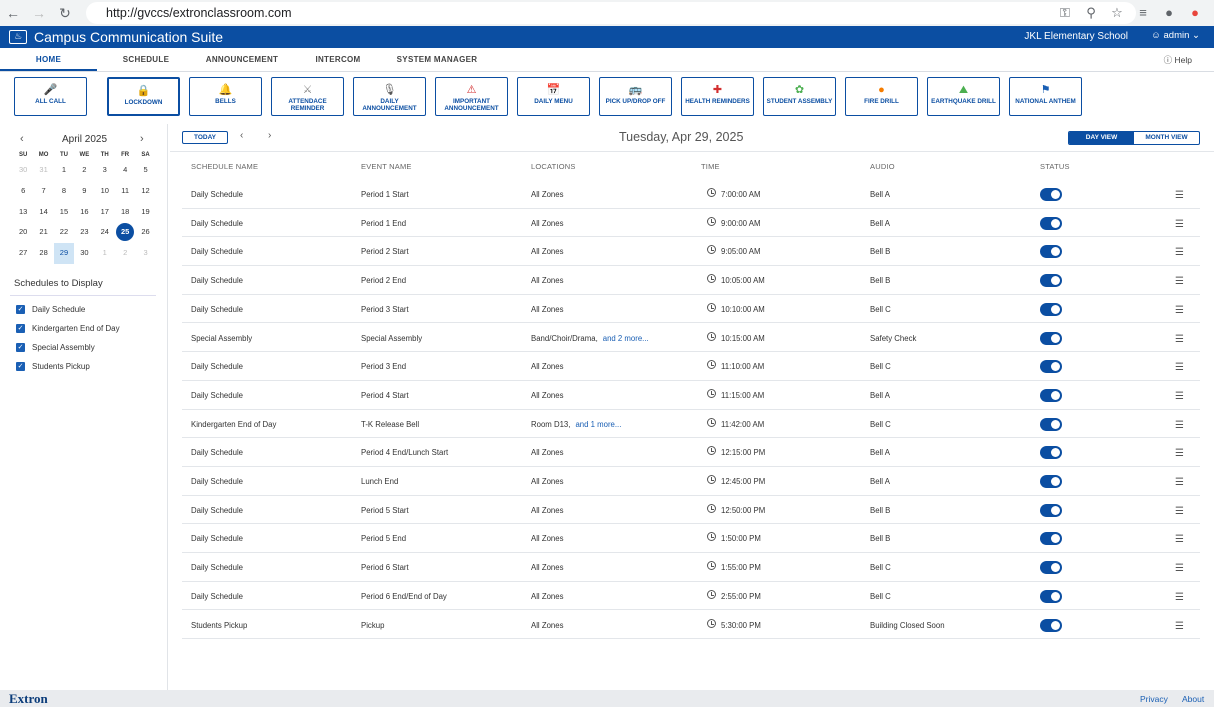 The height and width of the screenshot is (707, 1214). What do you see at coordinates (143, 96) in the screenshot?
I see `lockdown-button: 🔒 LOCKDOWN` at bounding box center [143, 96].